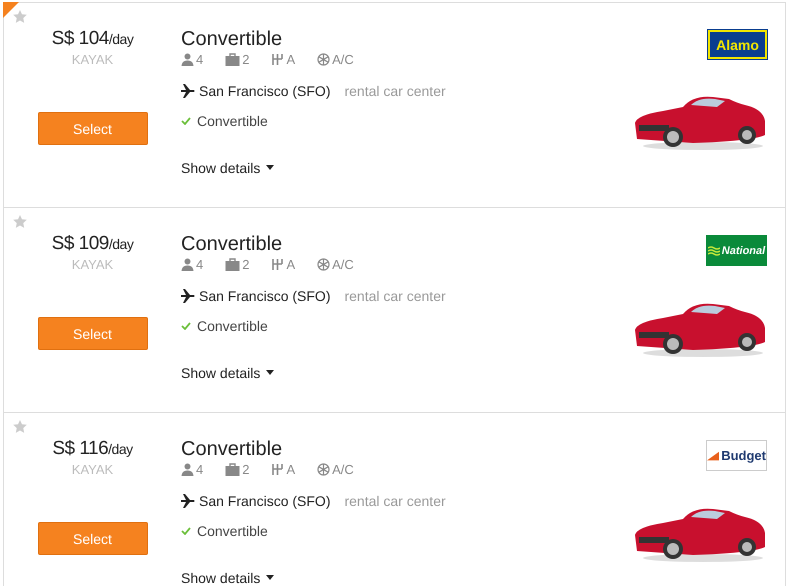 This screenshot has height=586, width=808. Describe the element at coordinates (713, 455) in the screenshot. I see `triangle-icon` at that location.